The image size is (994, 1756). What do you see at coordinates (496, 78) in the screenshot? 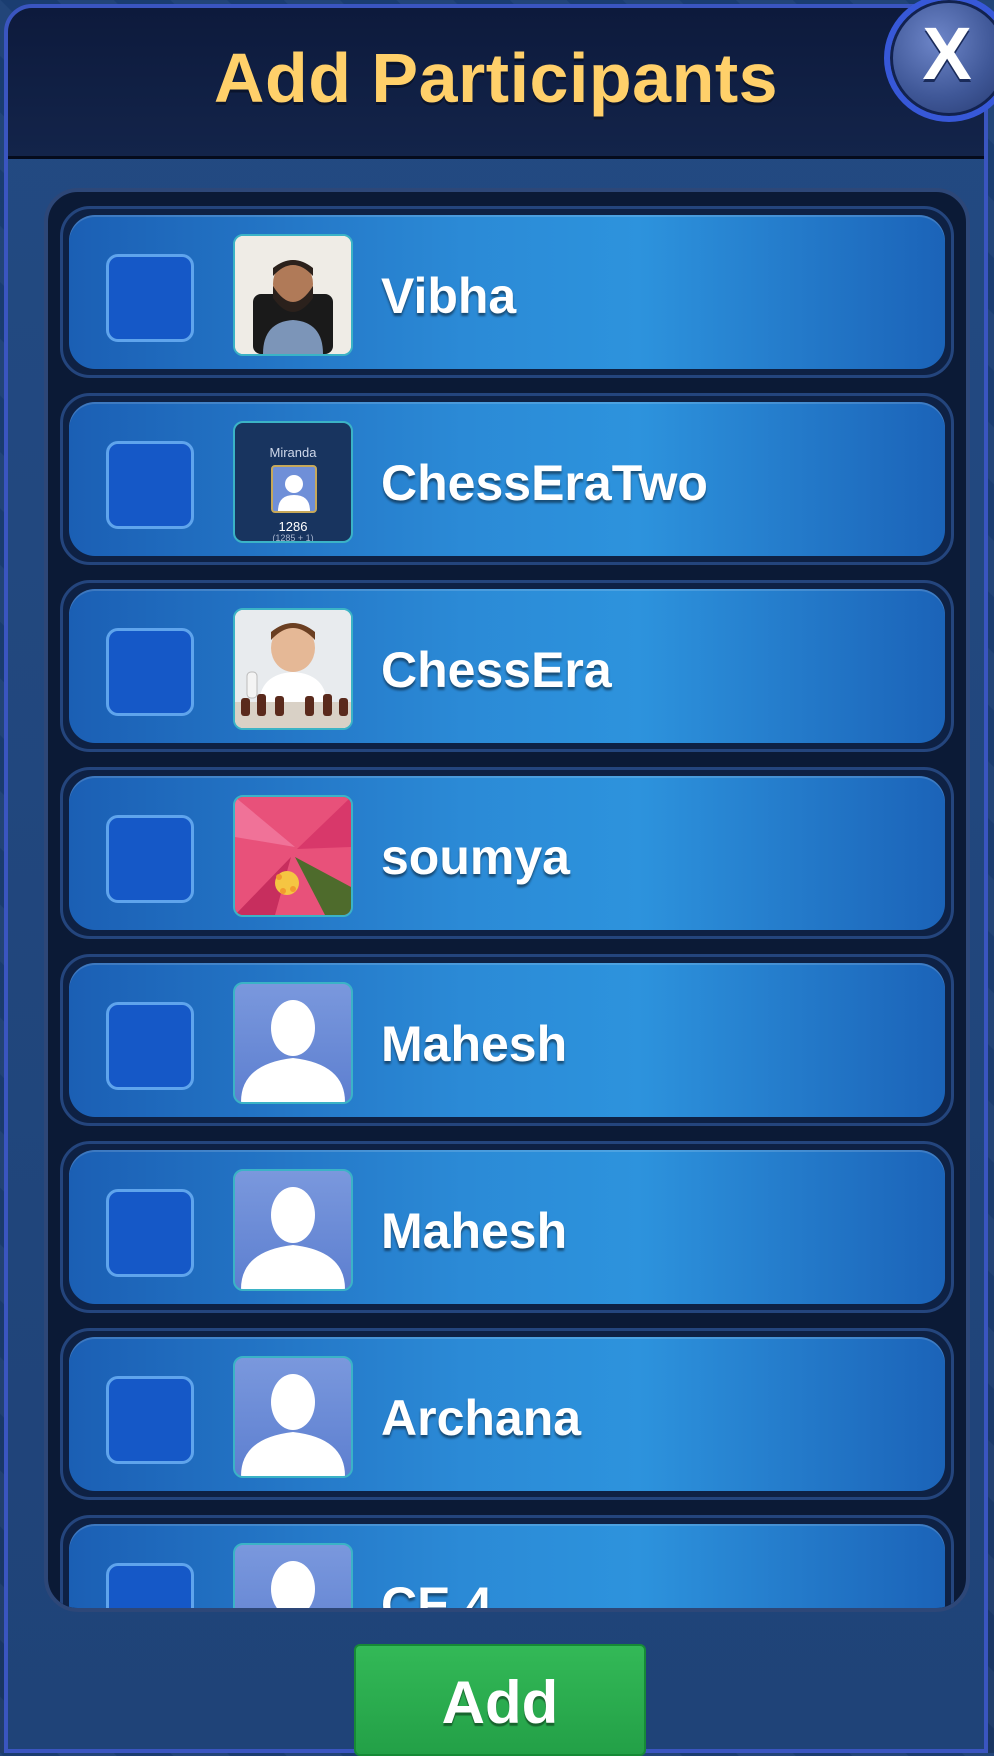
I see `dialog-title: Add Participants` at bounding box center [496, 78].